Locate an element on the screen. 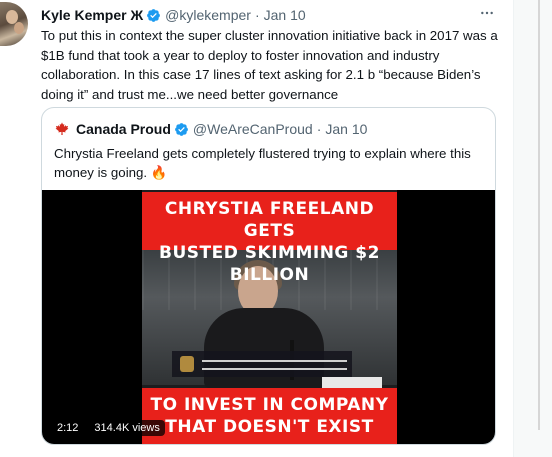 The image size is (552, 457). tweet-header: Kyle Kemper Ж @kylekemper · Jan 10 is located at coordinates (173, 15).